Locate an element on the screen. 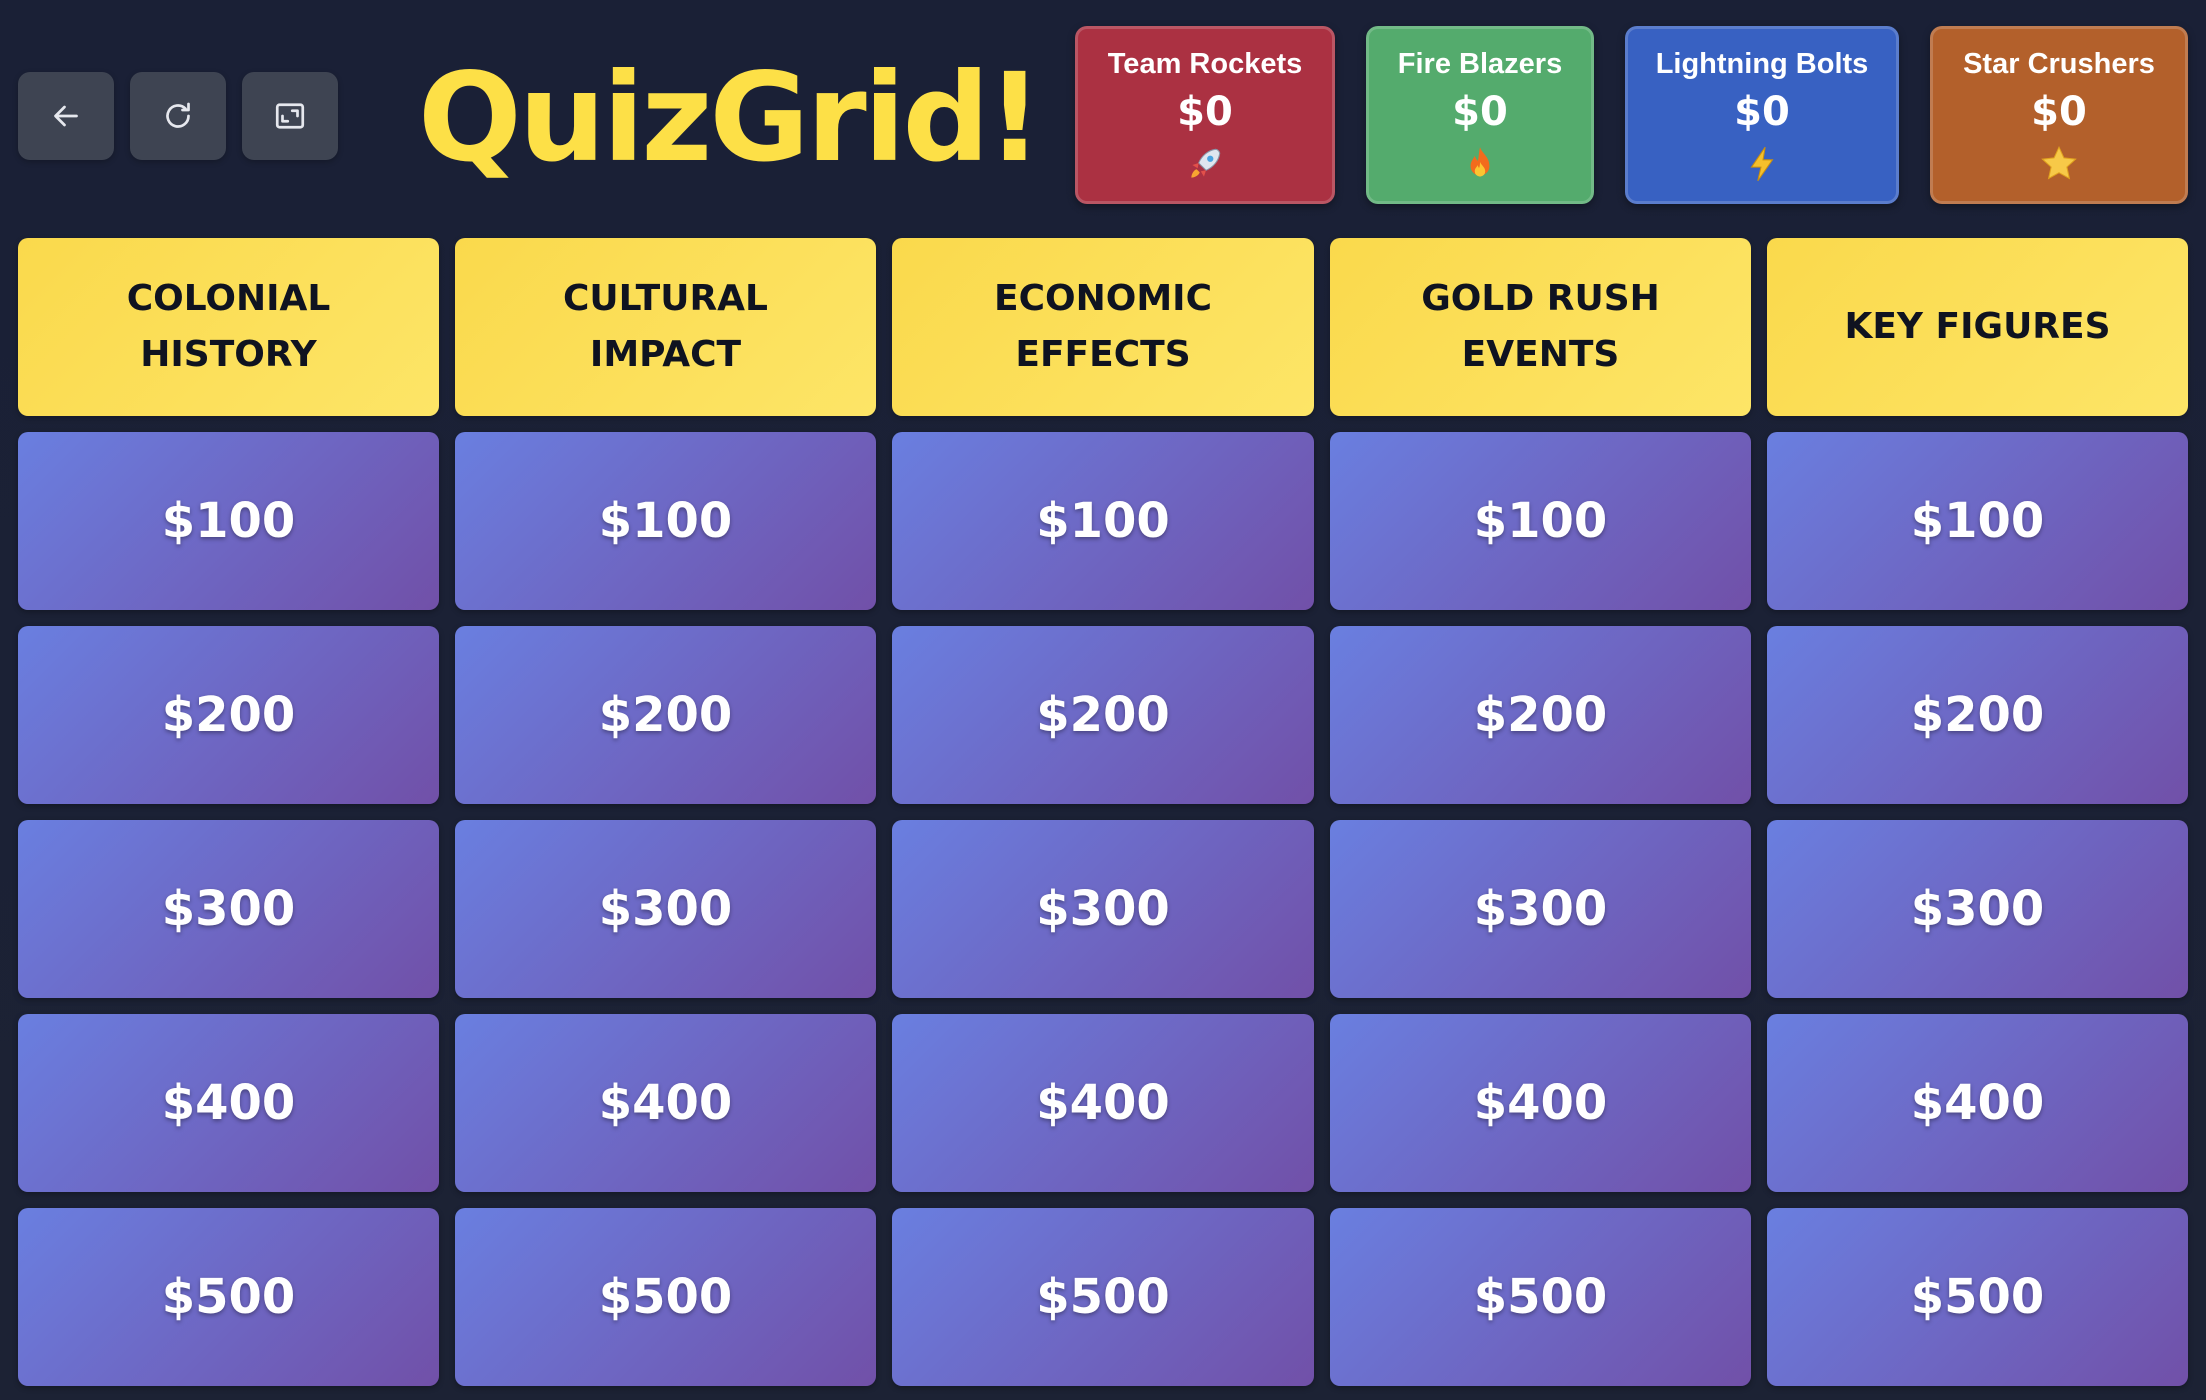 The height and width of the screenshot is (1400, 2206). category-line1: COLONIAL is located at coordinates (228, 298).